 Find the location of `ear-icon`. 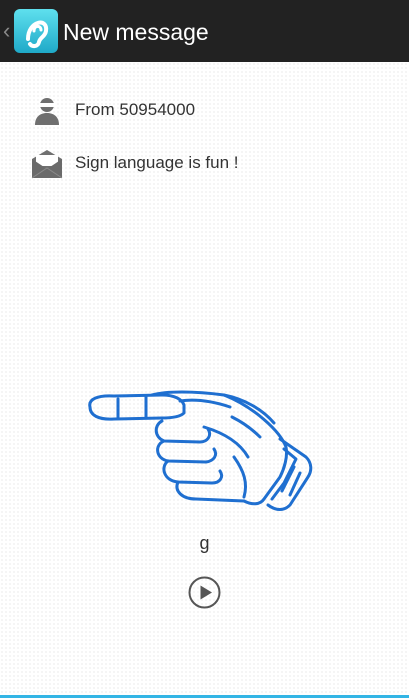

ear-icon is located at coordinates (36, 31).